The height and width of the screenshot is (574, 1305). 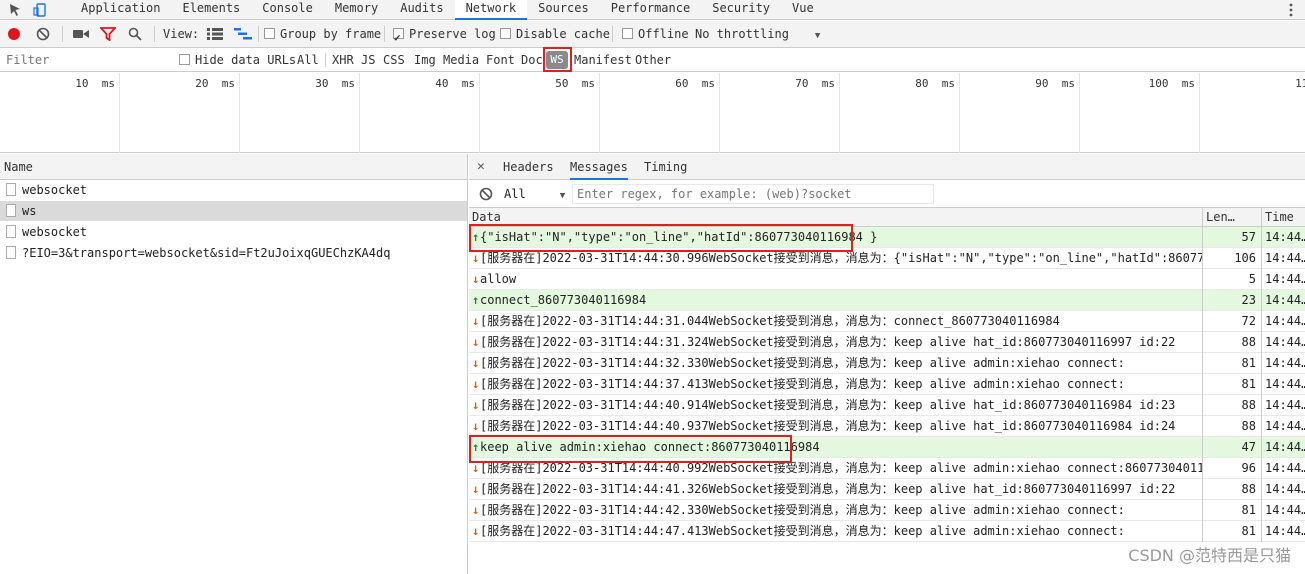 I want to click on tab-vue: Vue, so click(x=803, y=10).